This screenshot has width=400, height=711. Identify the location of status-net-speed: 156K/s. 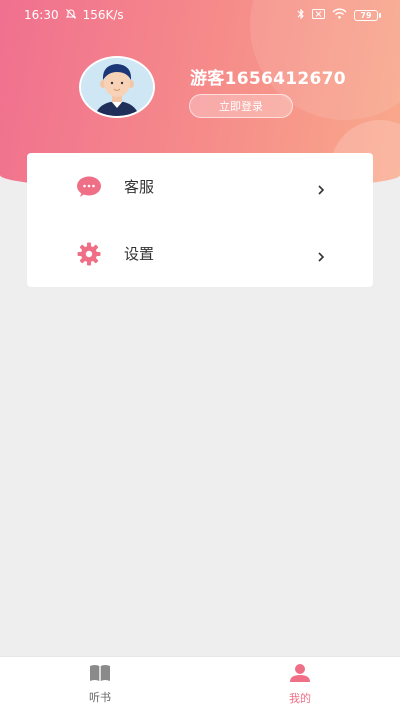
(103, 15).